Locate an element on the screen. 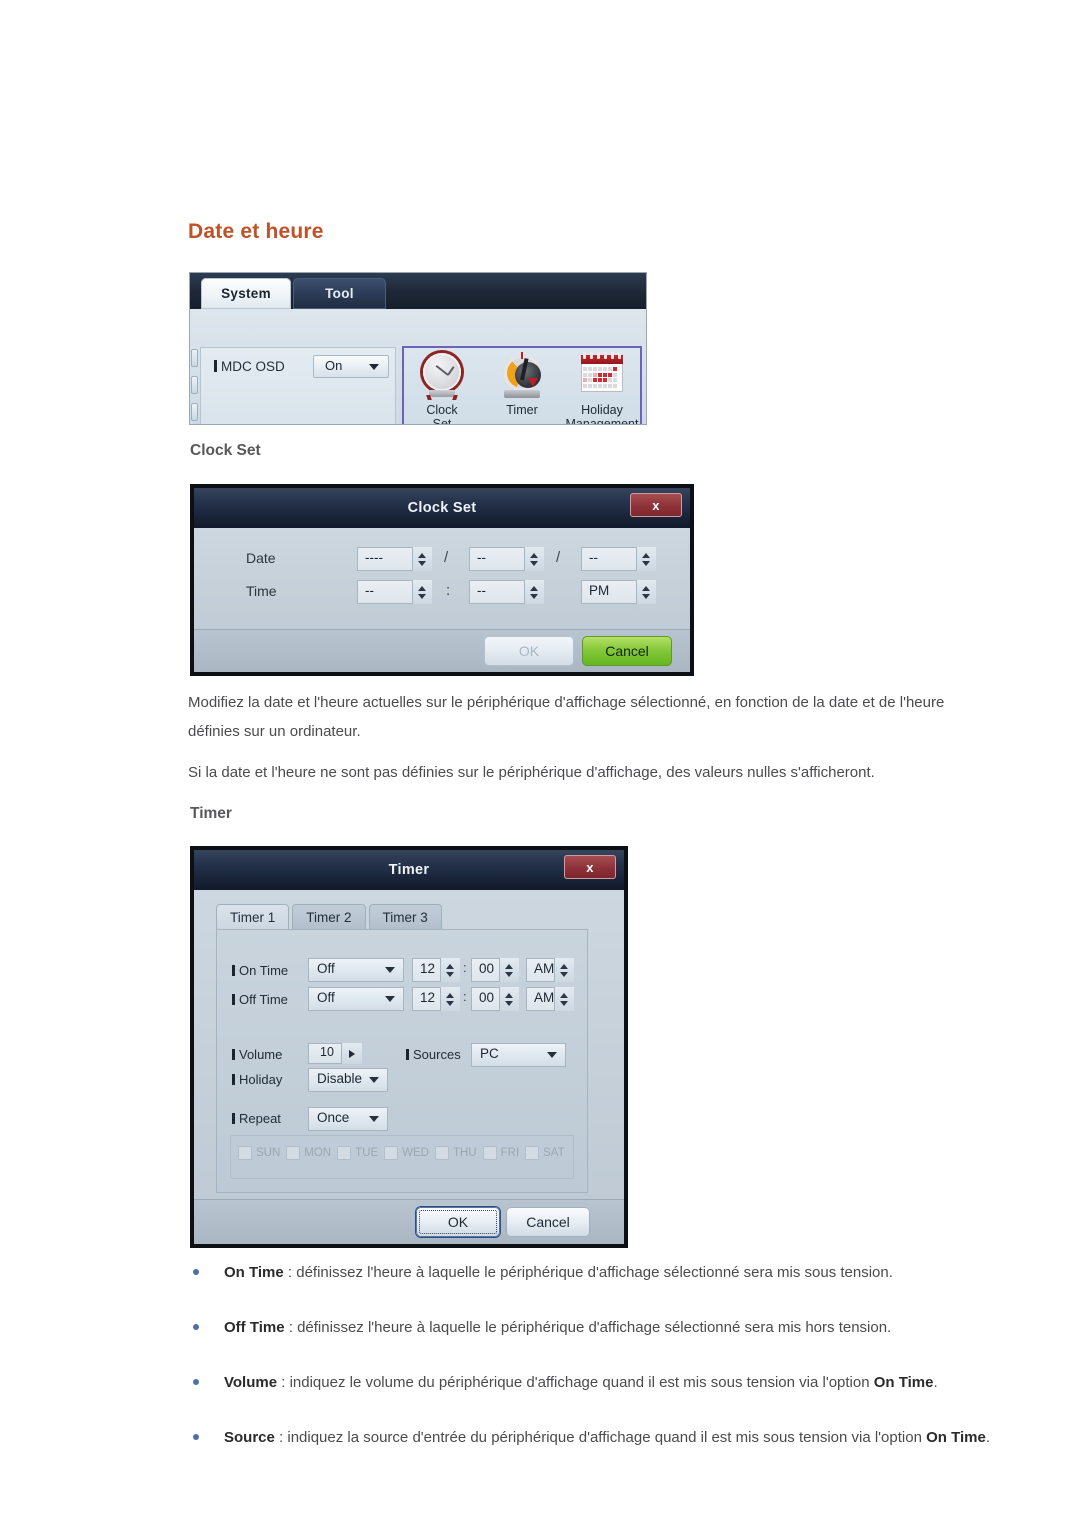  tab-timer-1: Timer 1 is located at coordinates (253, 917).